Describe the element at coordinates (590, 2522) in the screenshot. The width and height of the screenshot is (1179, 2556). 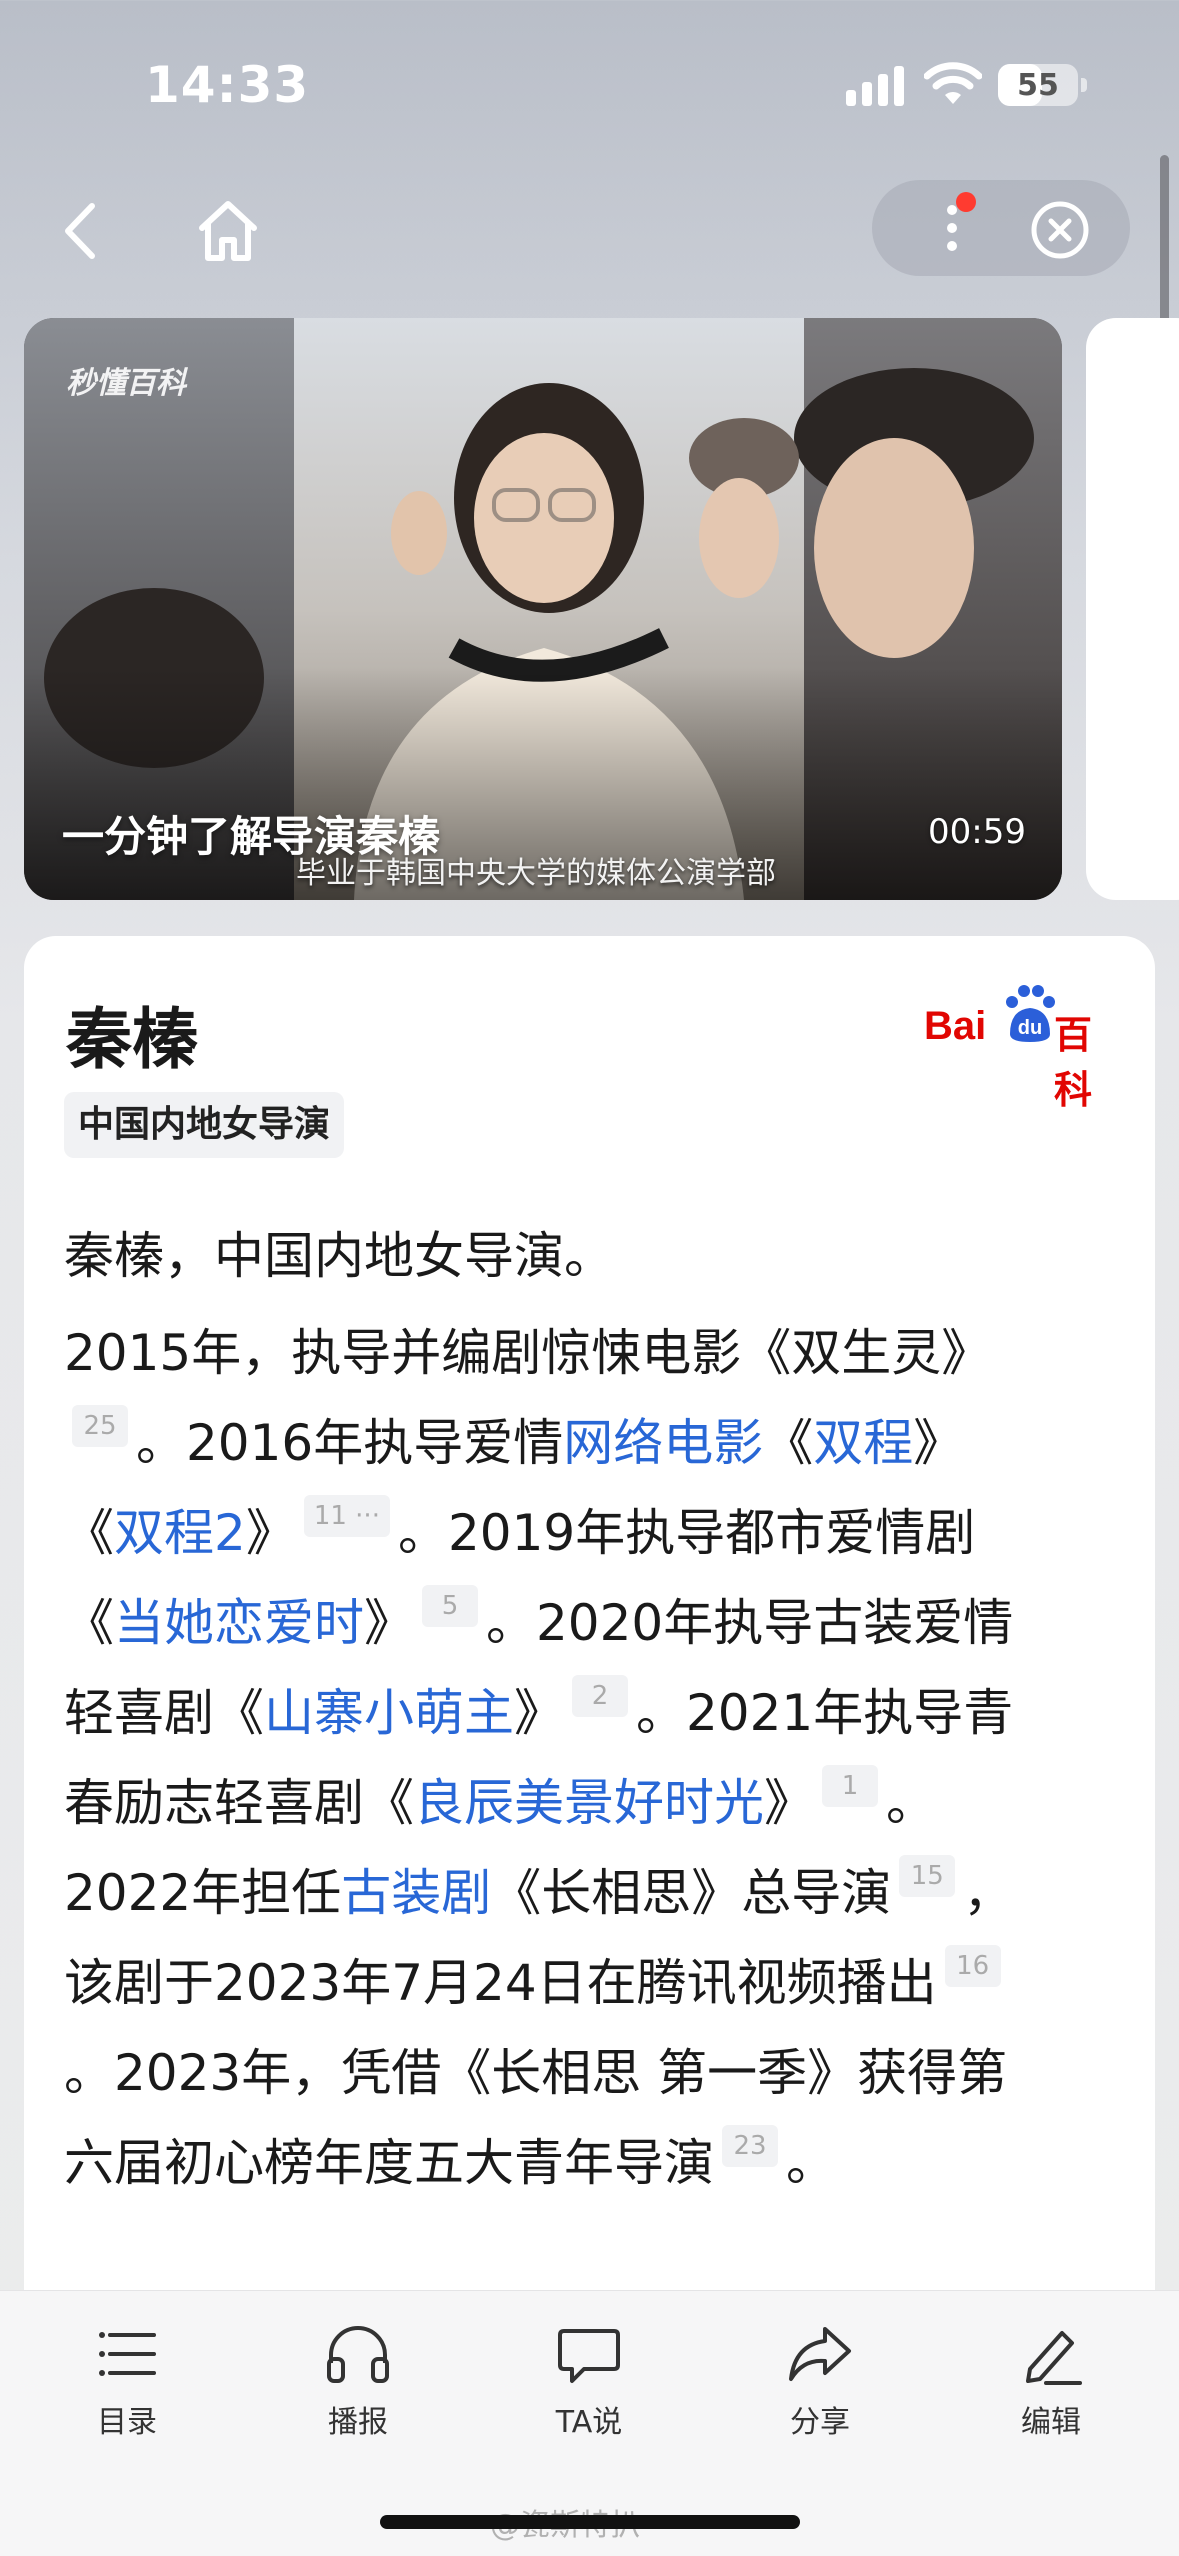
I see `home-indicator` at that location.